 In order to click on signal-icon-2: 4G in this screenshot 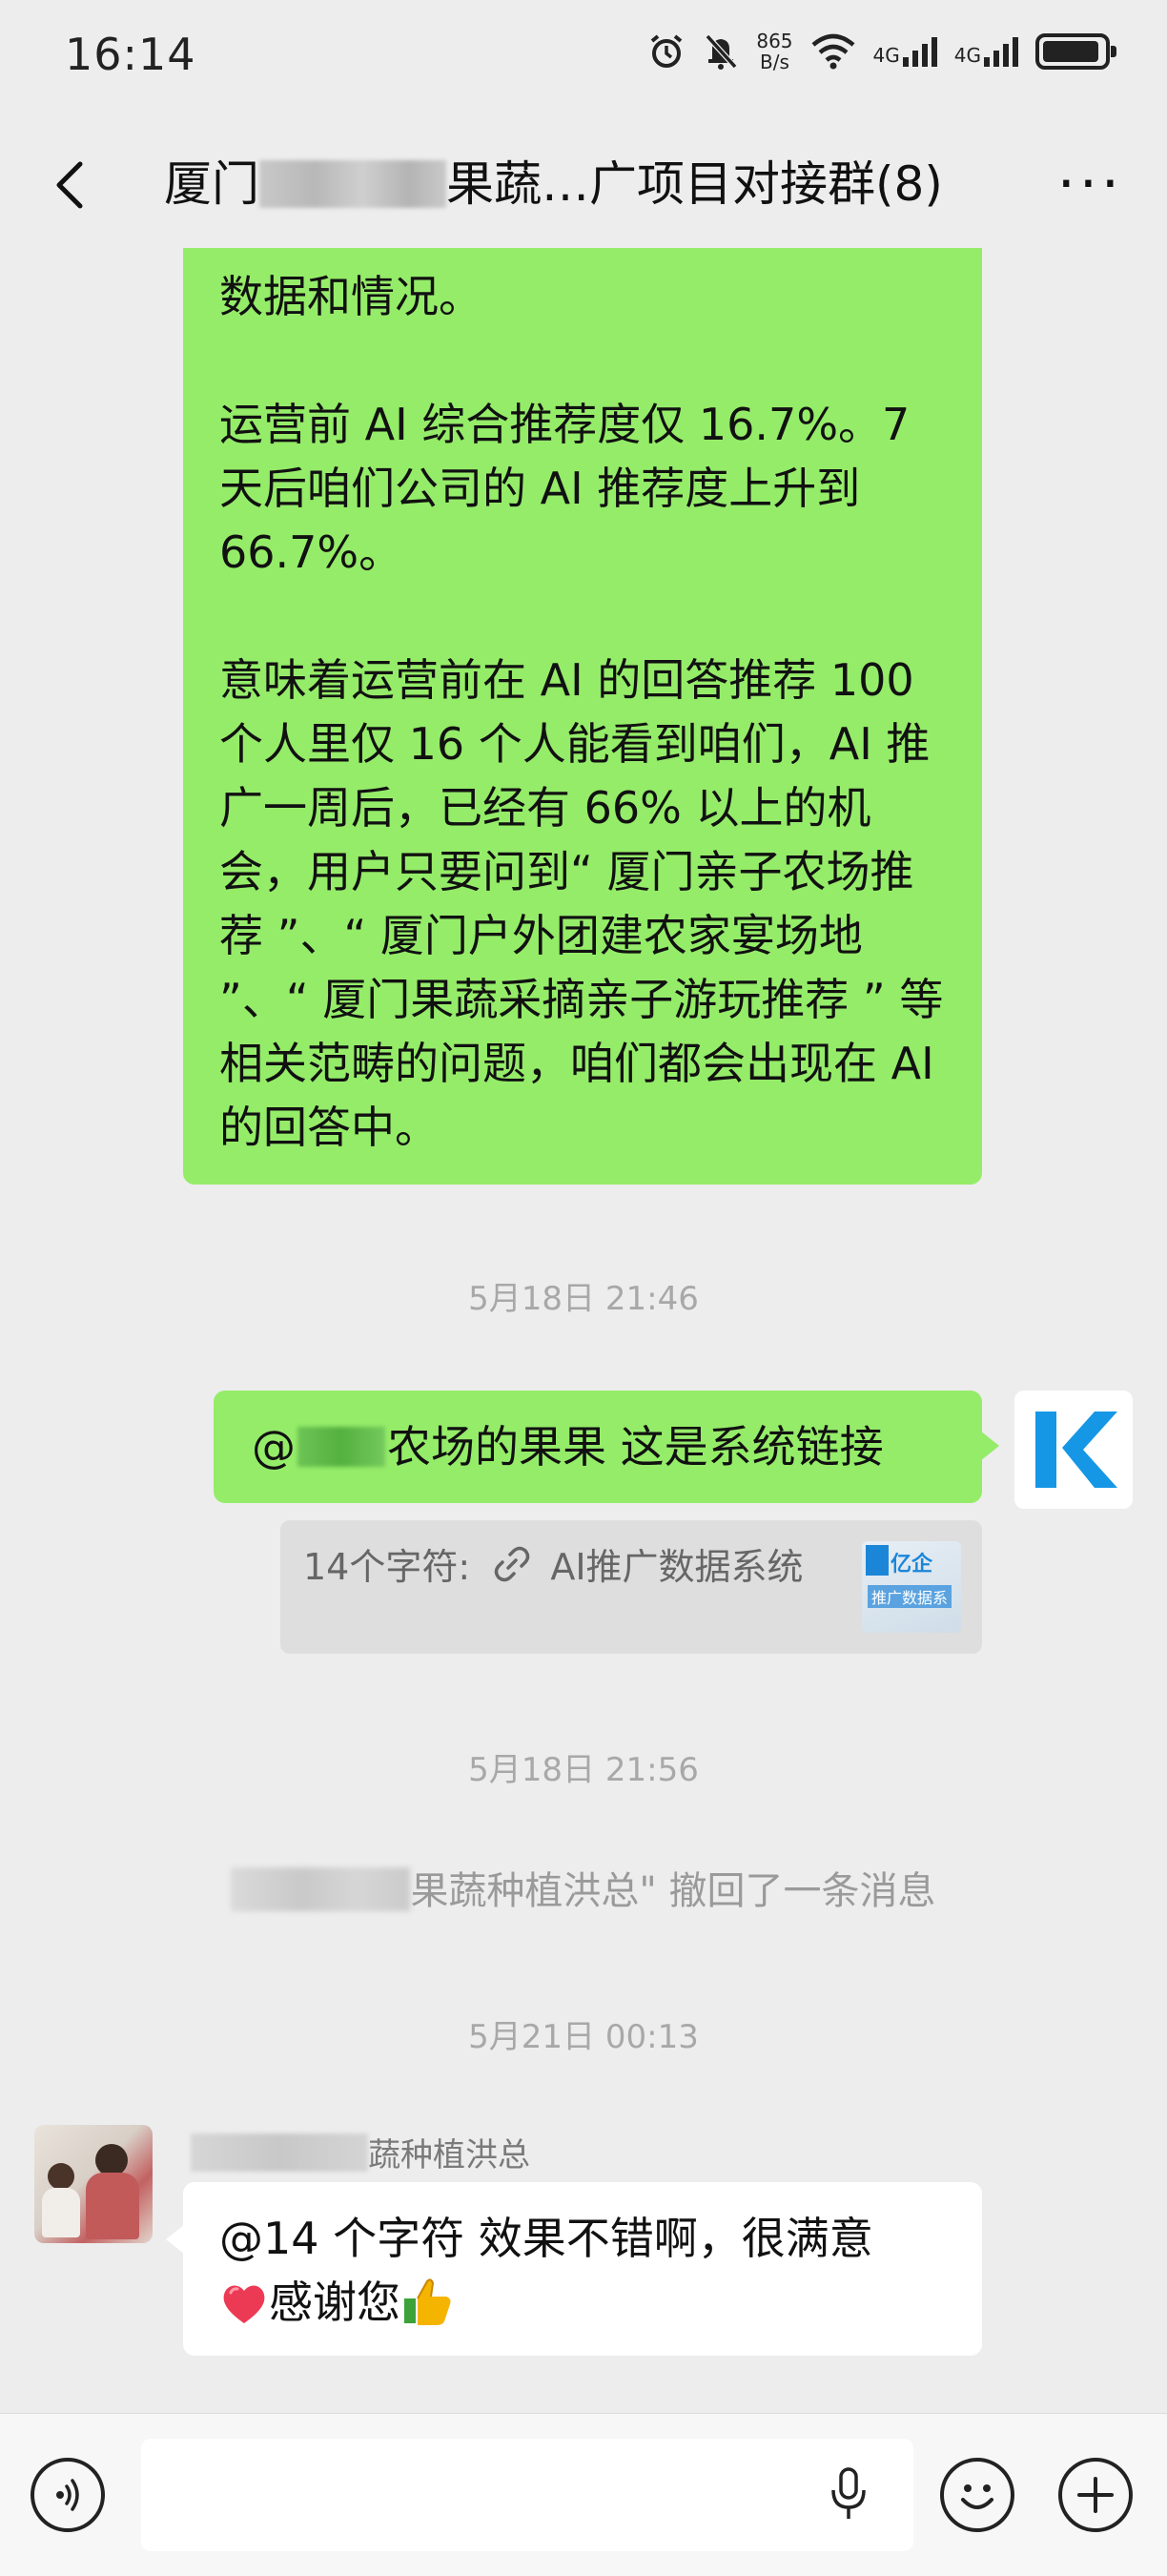, I will do `click(986, 51)`.